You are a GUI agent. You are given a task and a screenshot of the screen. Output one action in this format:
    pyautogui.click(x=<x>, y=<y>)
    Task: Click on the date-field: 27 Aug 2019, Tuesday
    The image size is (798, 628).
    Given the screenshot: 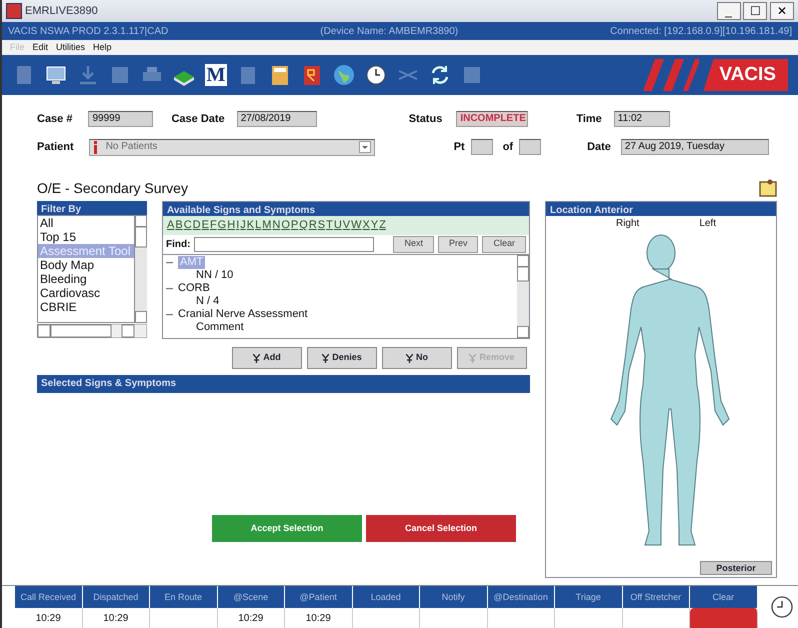 What is the action you would take?
    pyautogui.click(x=694, y=147)
    